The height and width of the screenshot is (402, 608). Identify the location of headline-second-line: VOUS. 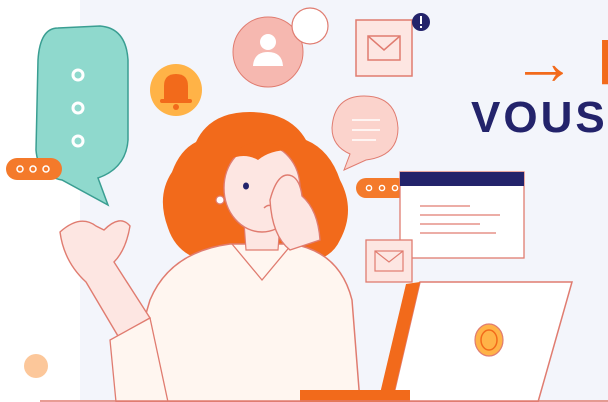
(539, 117).